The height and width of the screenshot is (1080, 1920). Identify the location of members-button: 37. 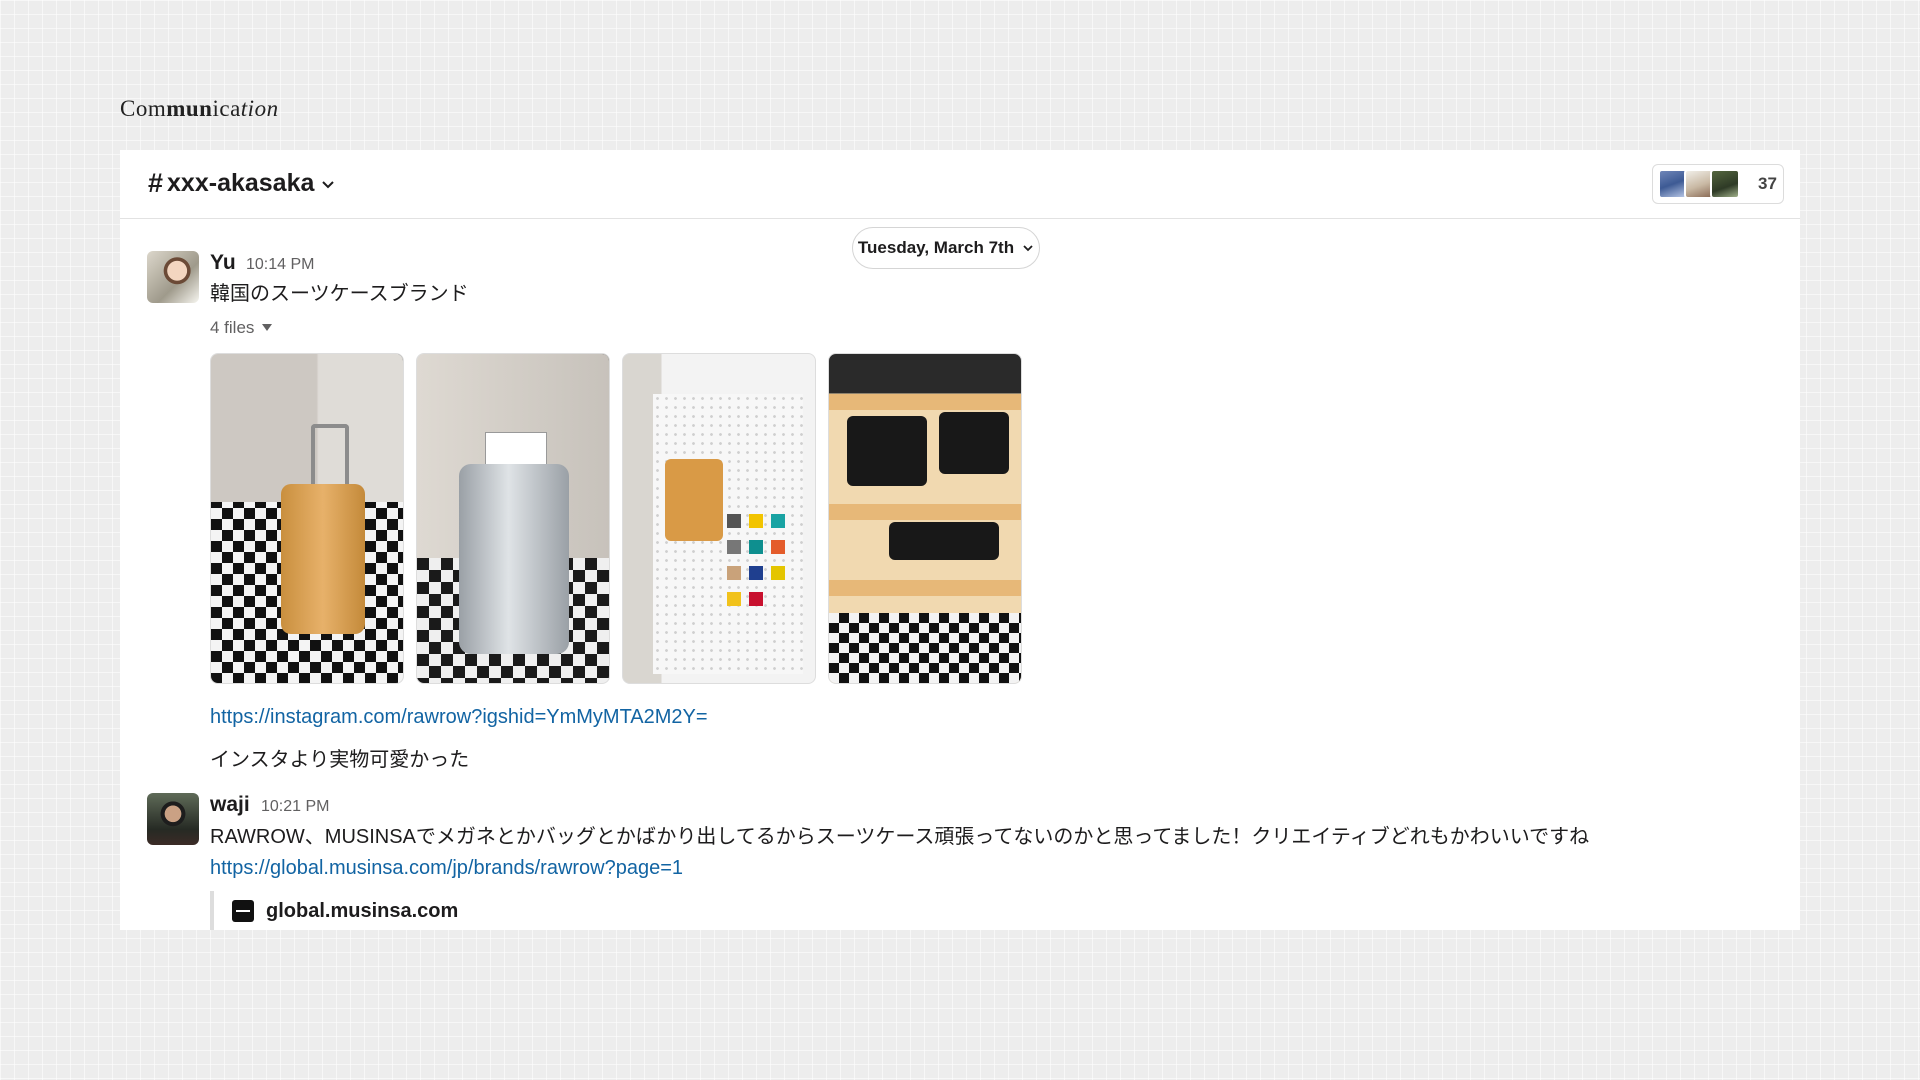
(1718, 184).